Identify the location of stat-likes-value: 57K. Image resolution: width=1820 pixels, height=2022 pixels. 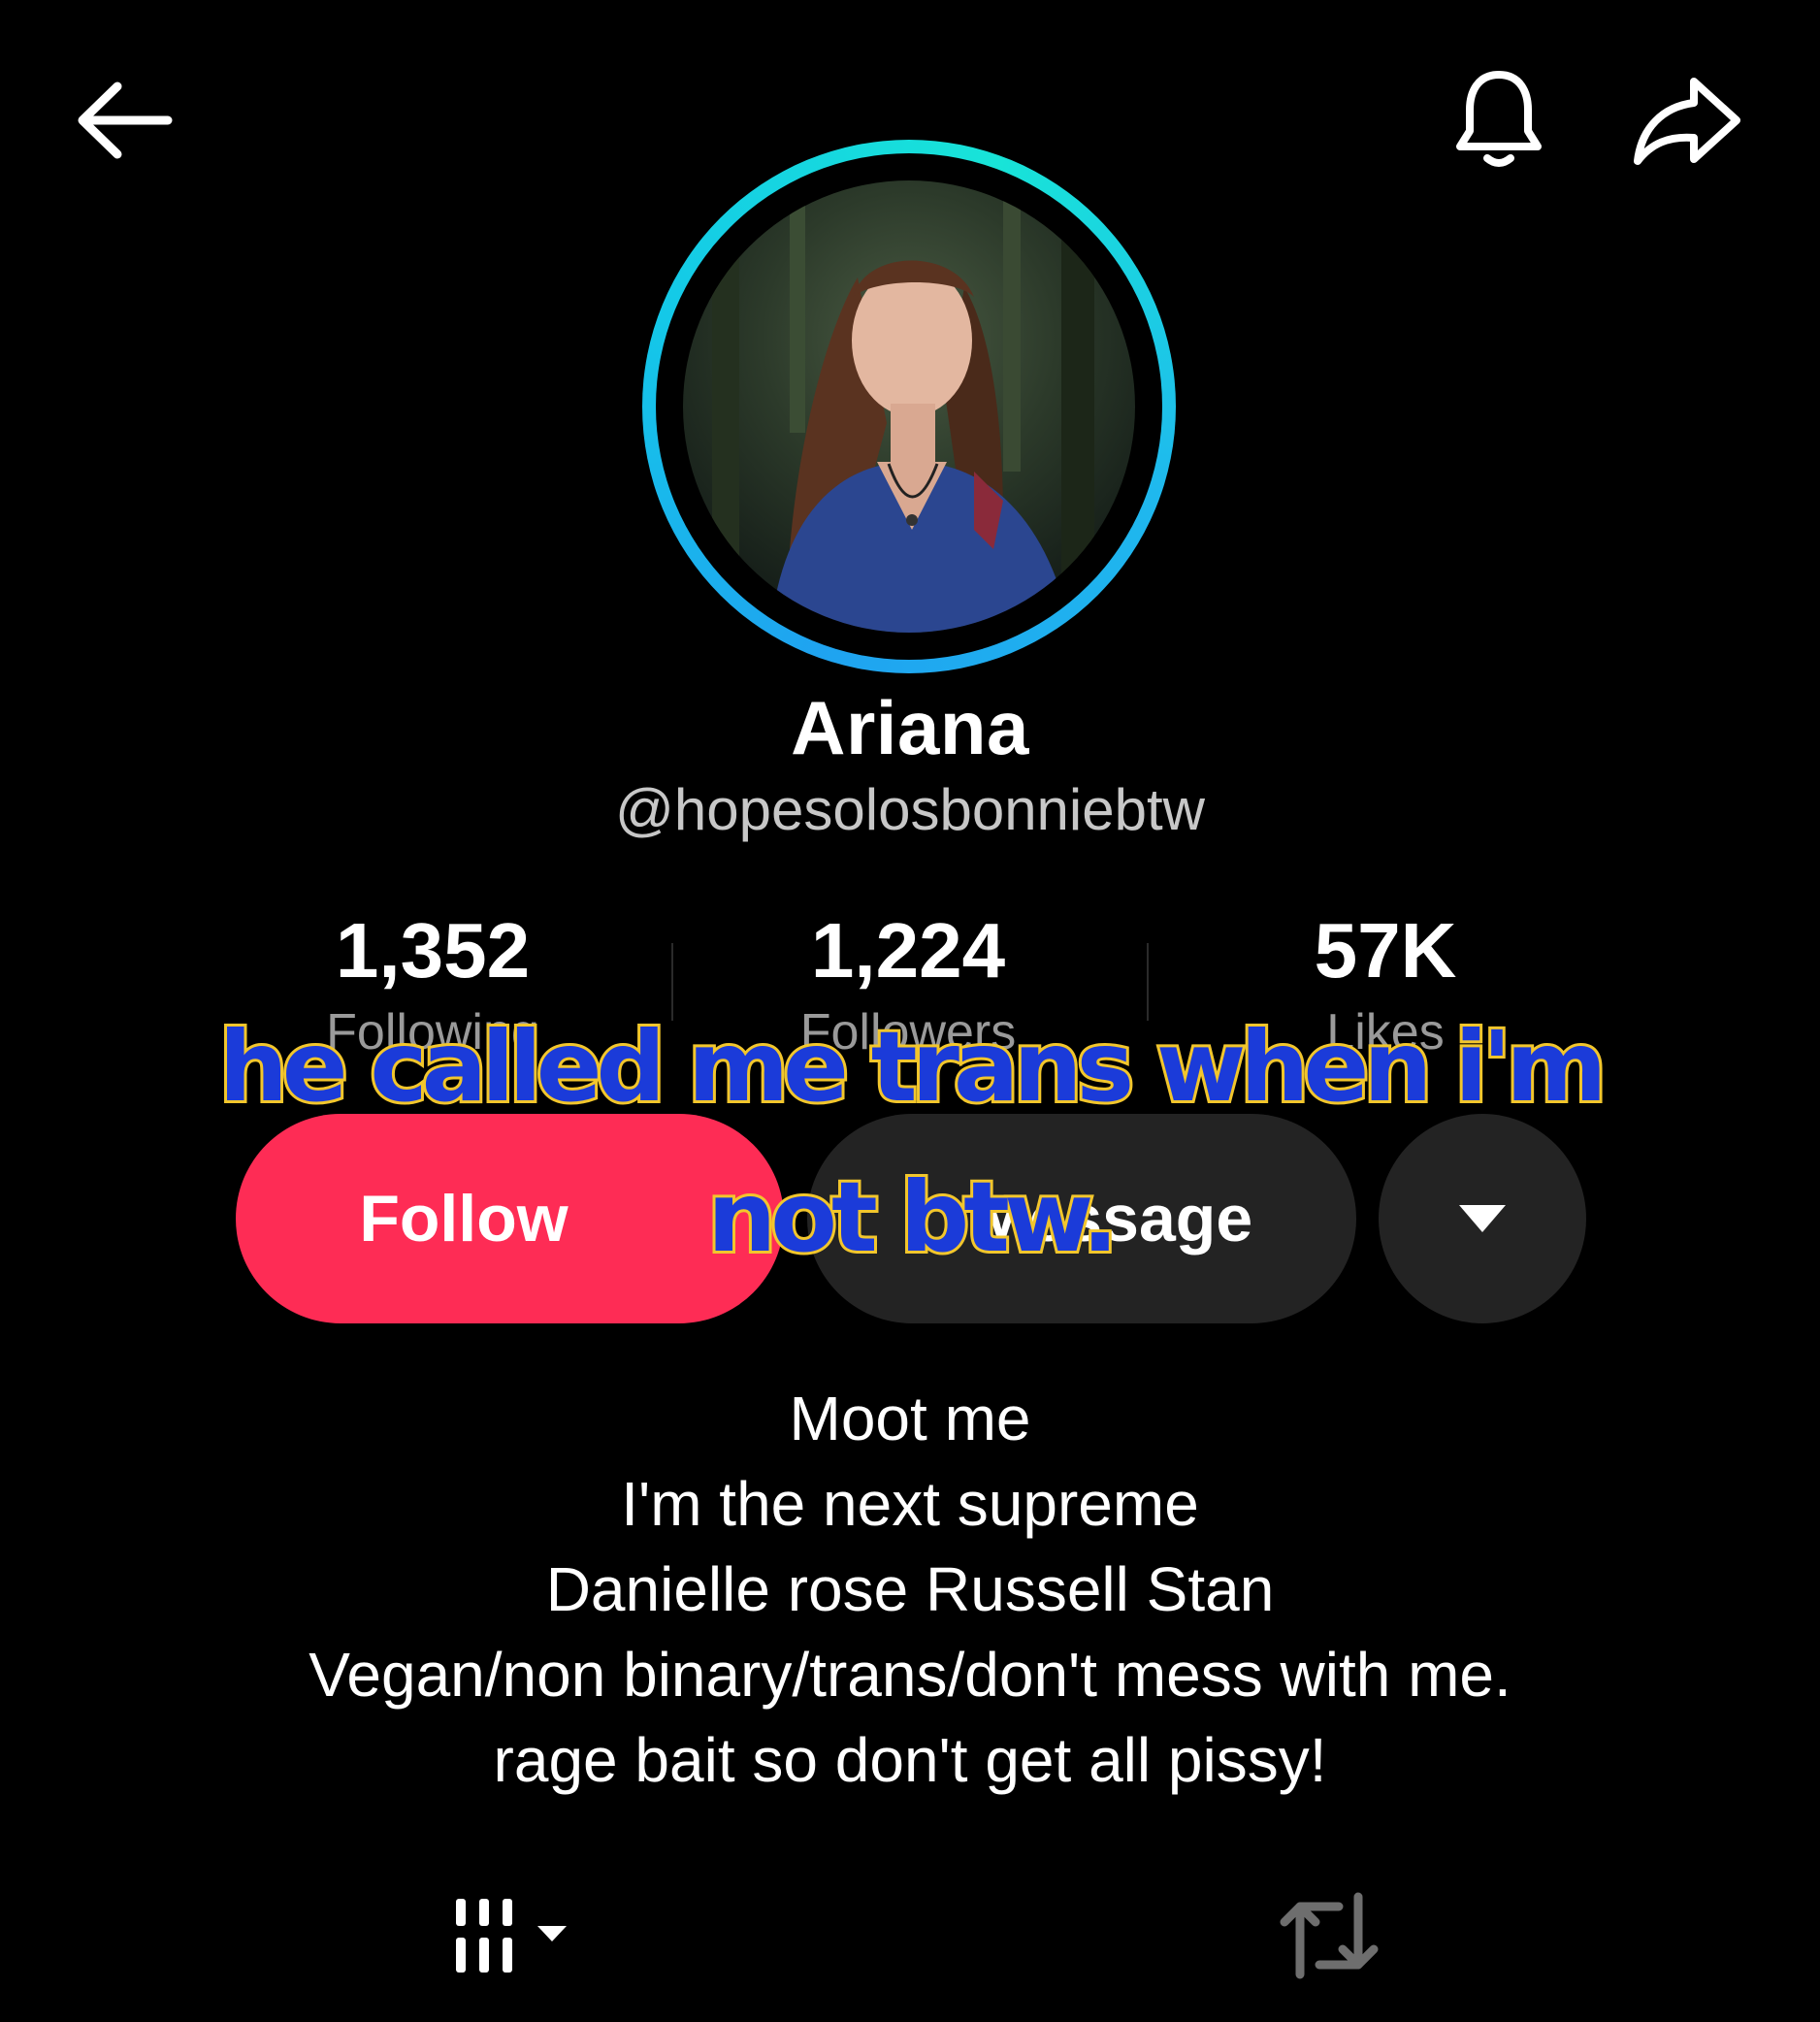
(1385, 950).